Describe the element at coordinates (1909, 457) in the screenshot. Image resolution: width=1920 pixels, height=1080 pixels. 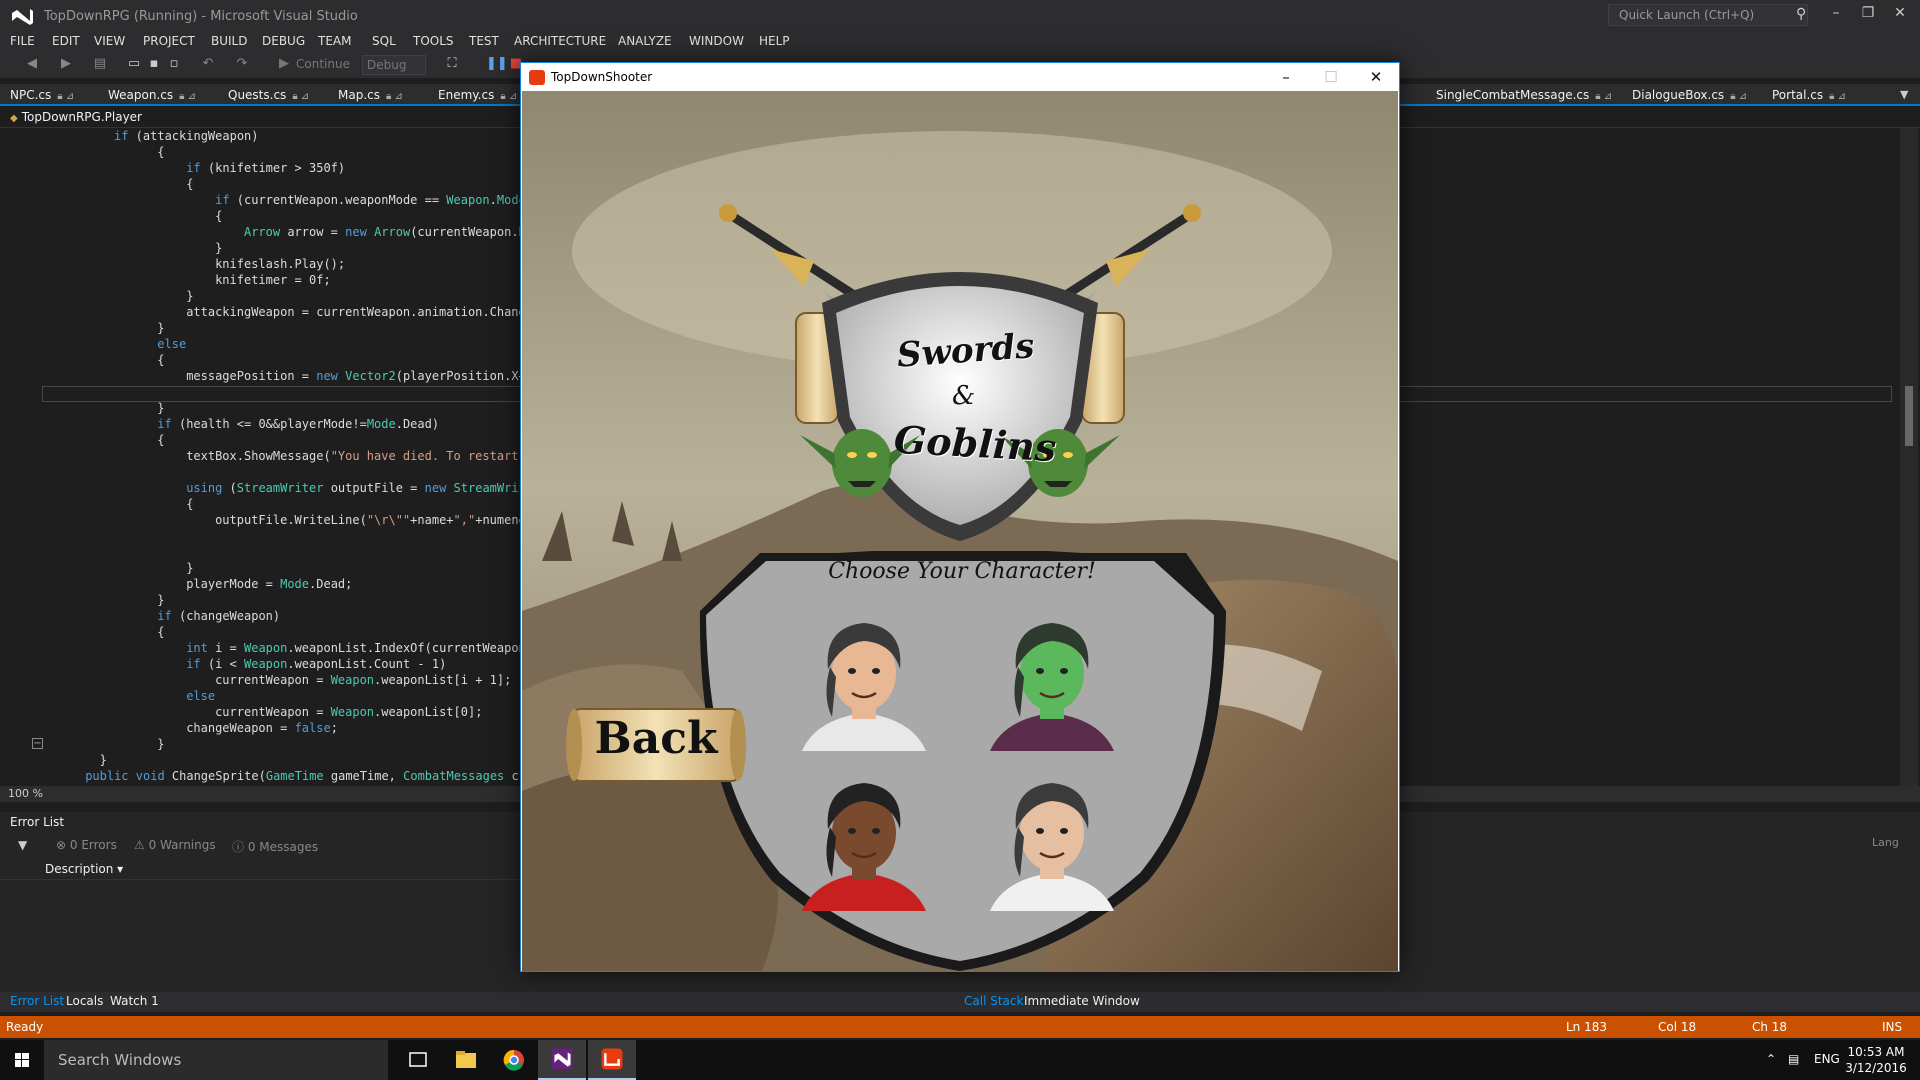
I see `editor-scrollbar` at that location.